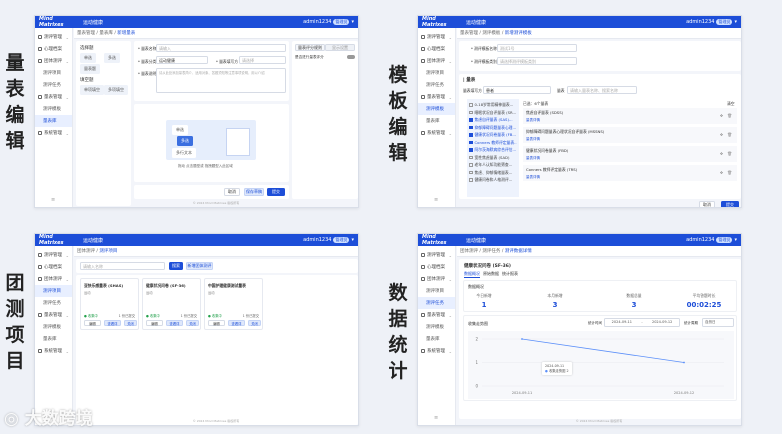 The width and height of the screenshot is (782, 434). Describe the element at coordinates (176, 266) in the screenshot. I see `search-button: 搜索` at that location.